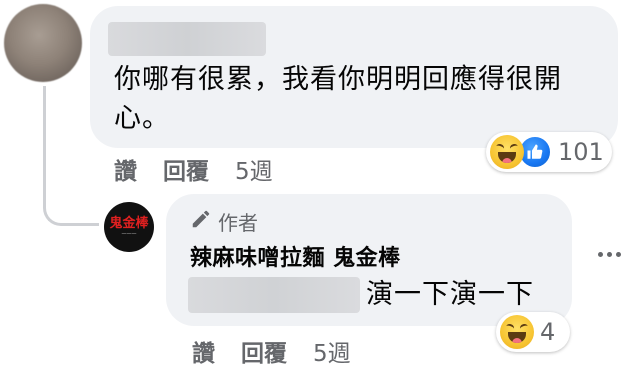 The width and height of the screenshot is (642, 372). I want to click on pencil-icon, so click(201, 221).